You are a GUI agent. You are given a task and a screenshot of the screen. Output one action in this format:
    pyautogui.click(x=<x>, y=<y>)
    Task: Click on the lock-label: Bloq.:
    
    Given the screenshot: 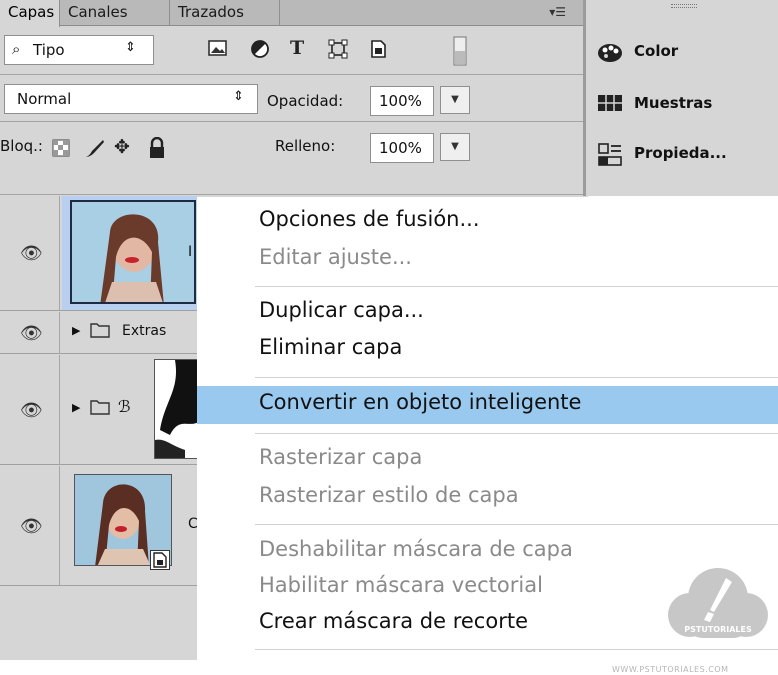 What is the action you would take?
    pyautogui.click(x=21, y=146)
    